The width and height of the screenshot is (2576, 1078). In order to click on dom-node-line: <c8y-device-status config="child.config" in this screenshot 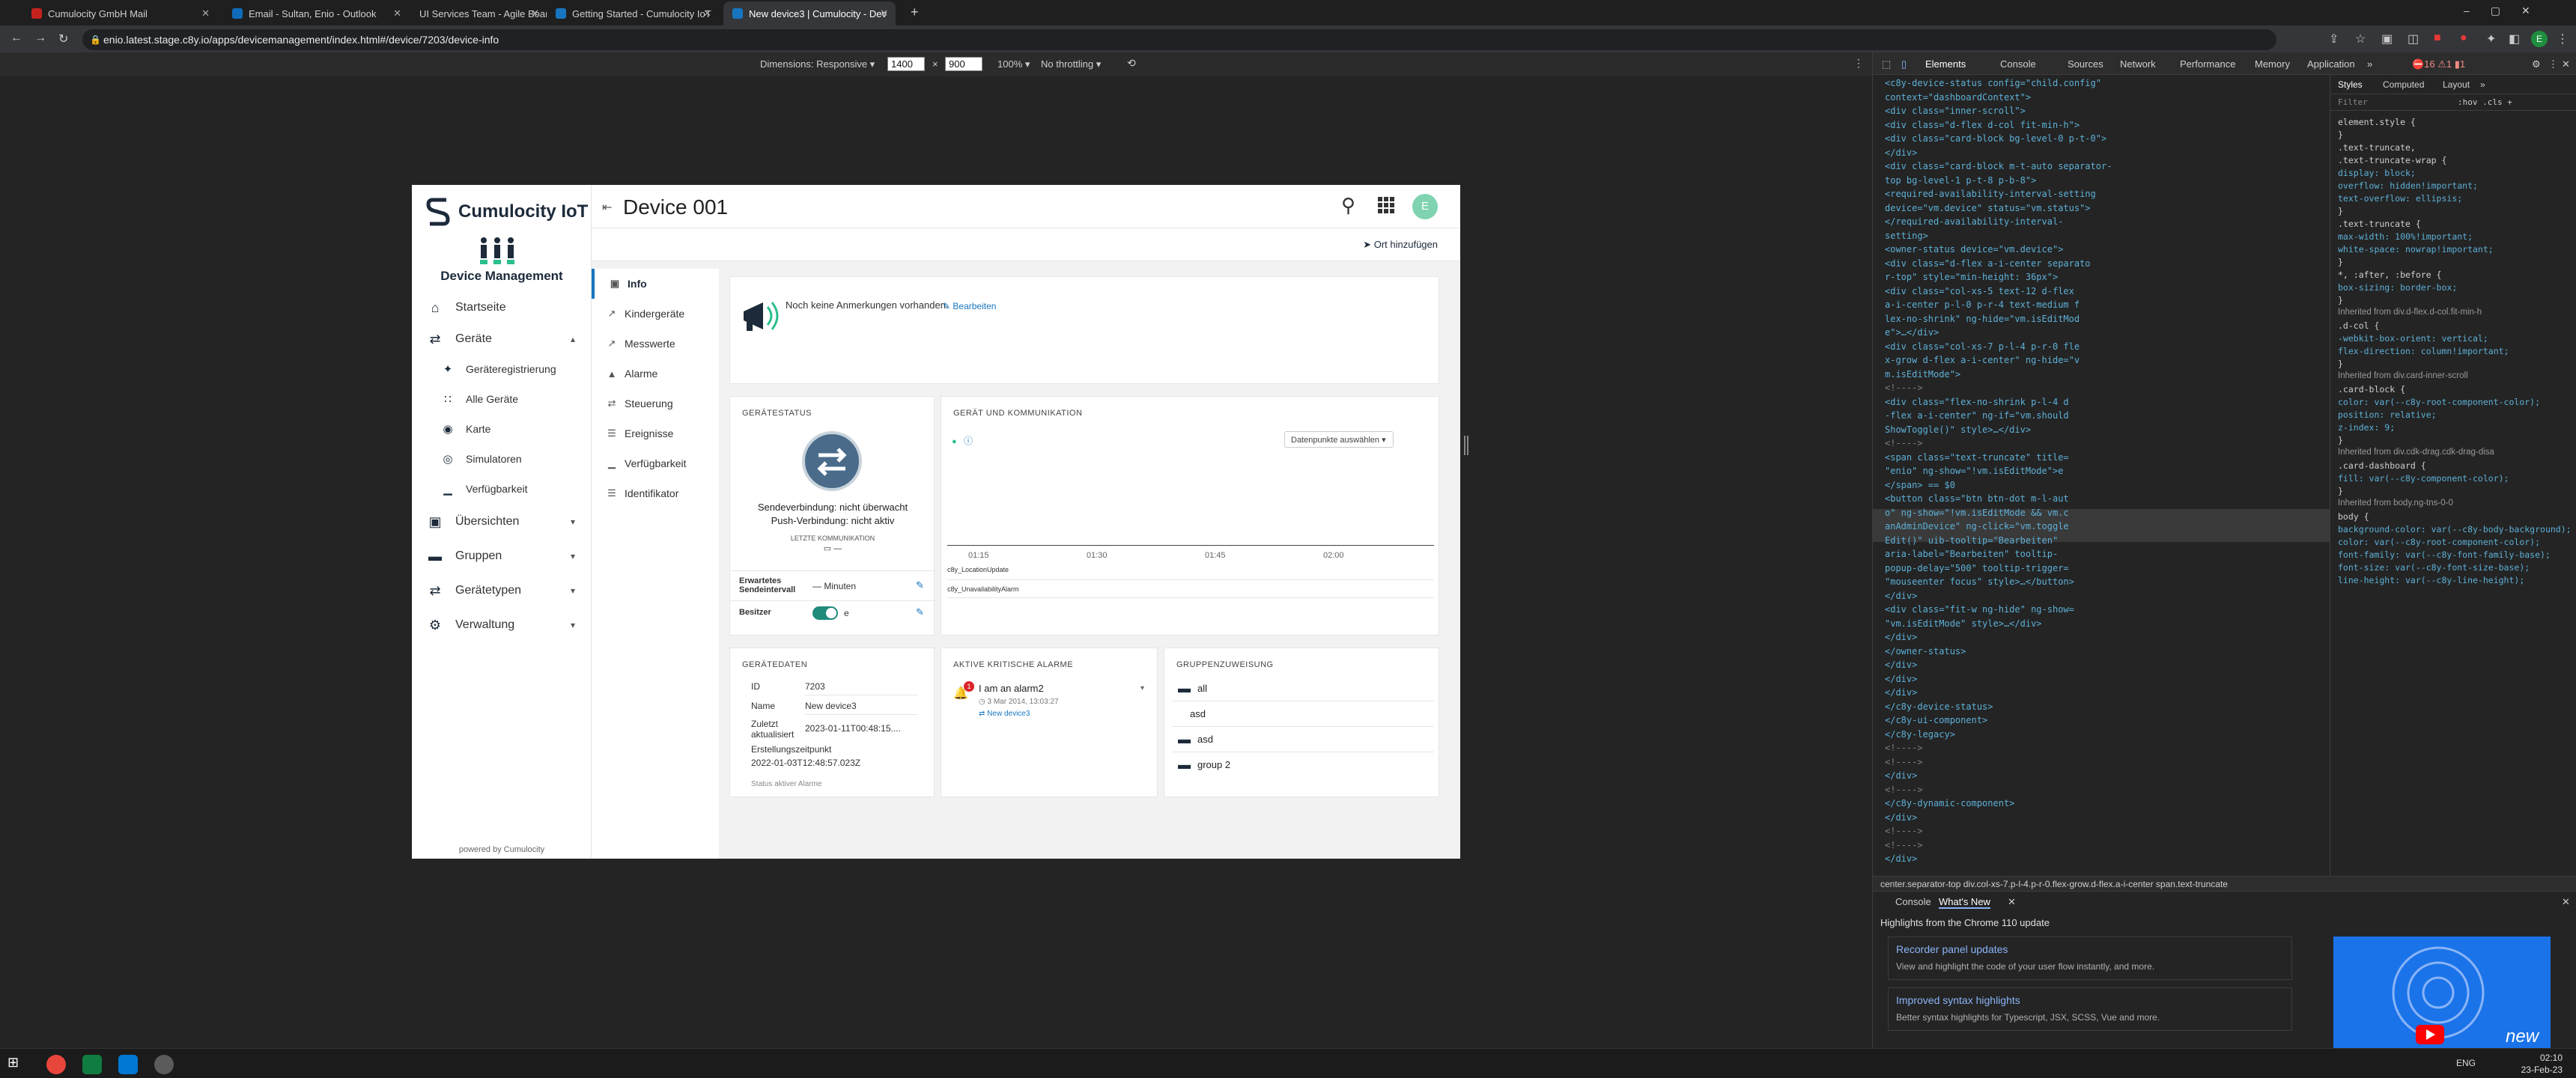, I will do `click(1993, 83)`.